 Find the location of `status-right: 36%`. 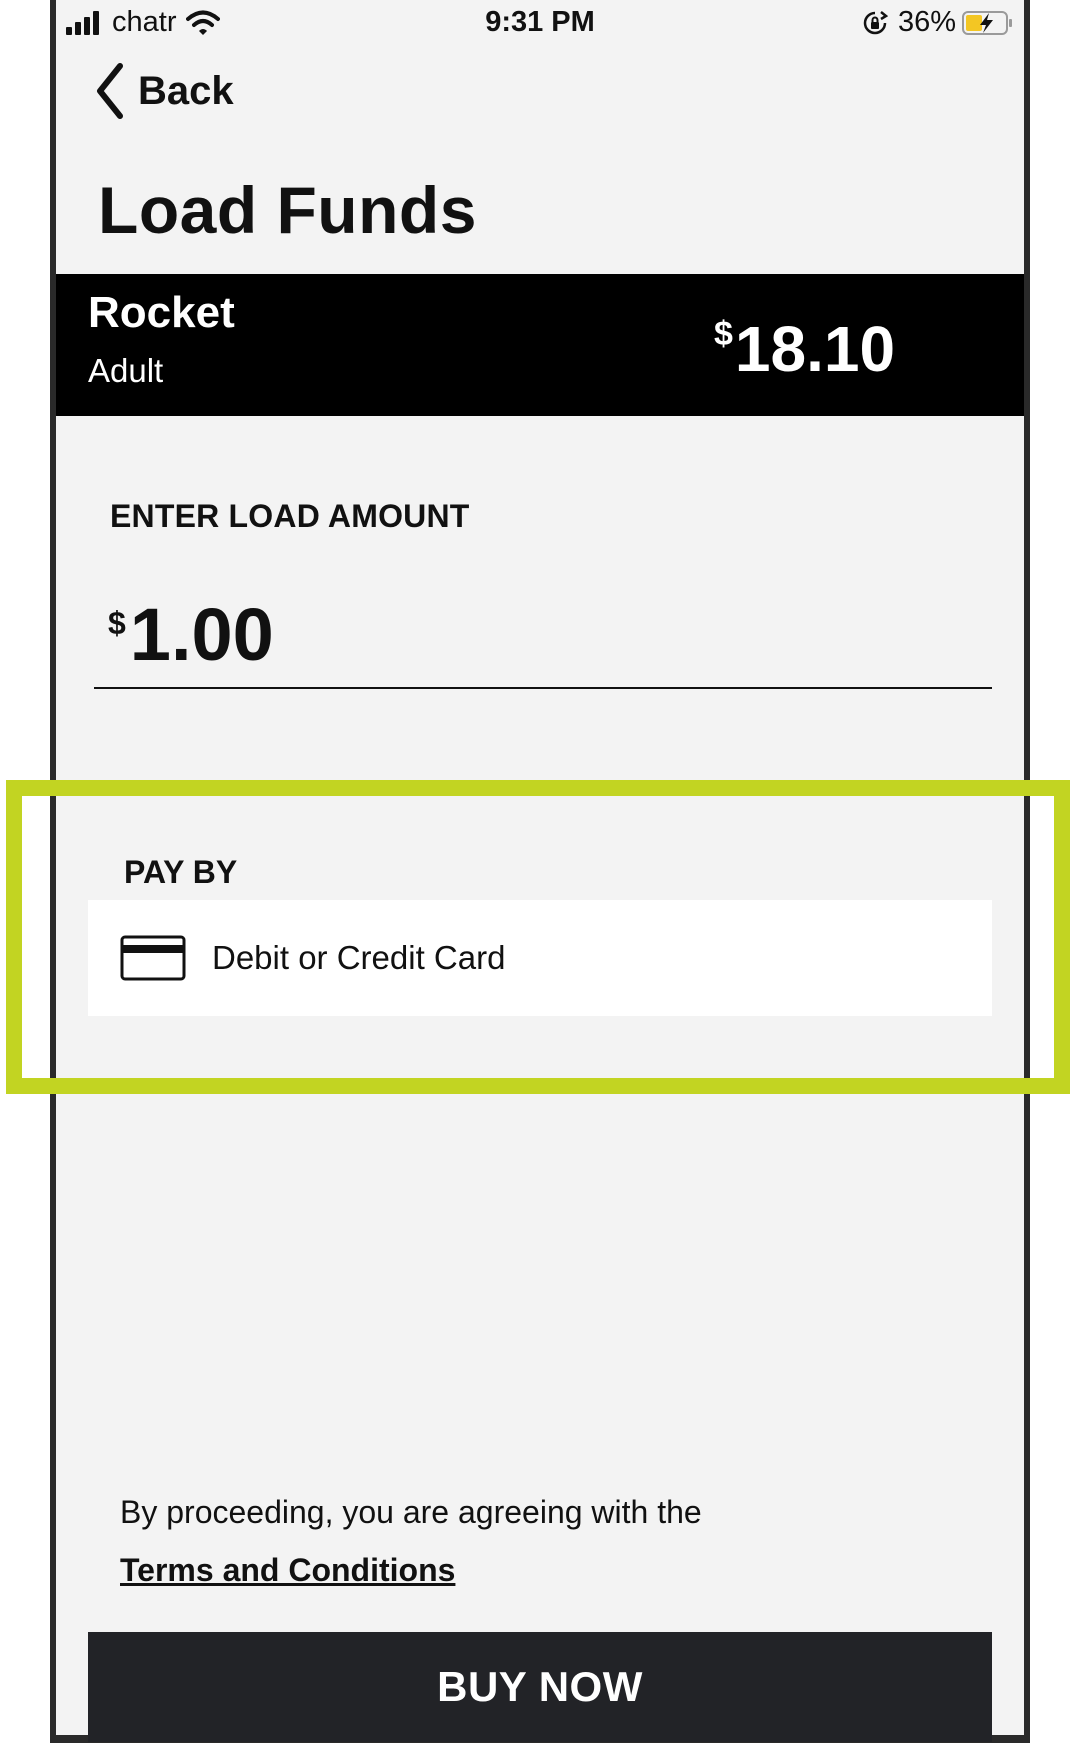

status-right: 36% is located at coordinates (938, 22).